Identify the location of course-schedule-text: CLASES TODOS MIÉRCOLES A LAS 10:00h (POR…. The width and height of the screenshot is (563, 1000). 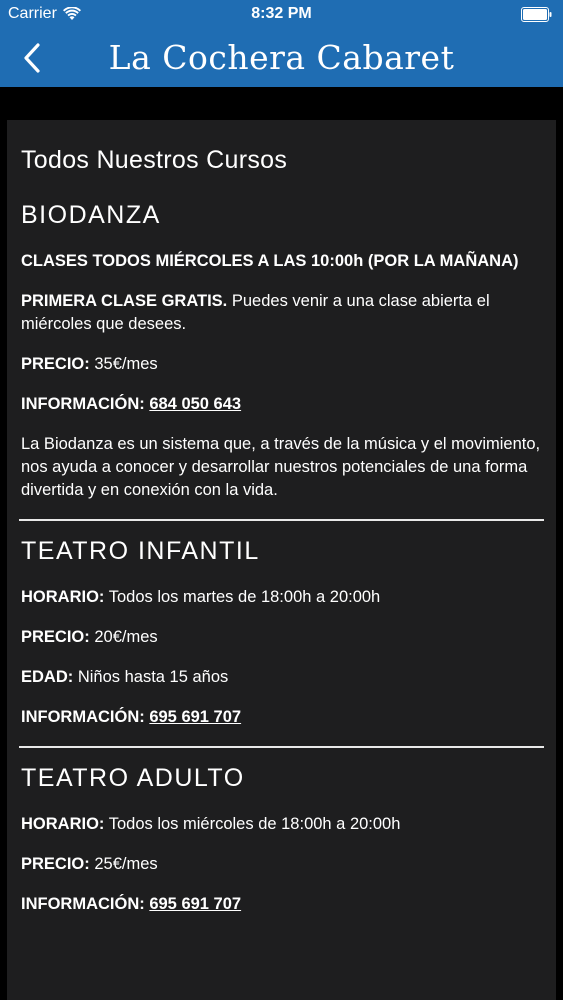
(270, 261).